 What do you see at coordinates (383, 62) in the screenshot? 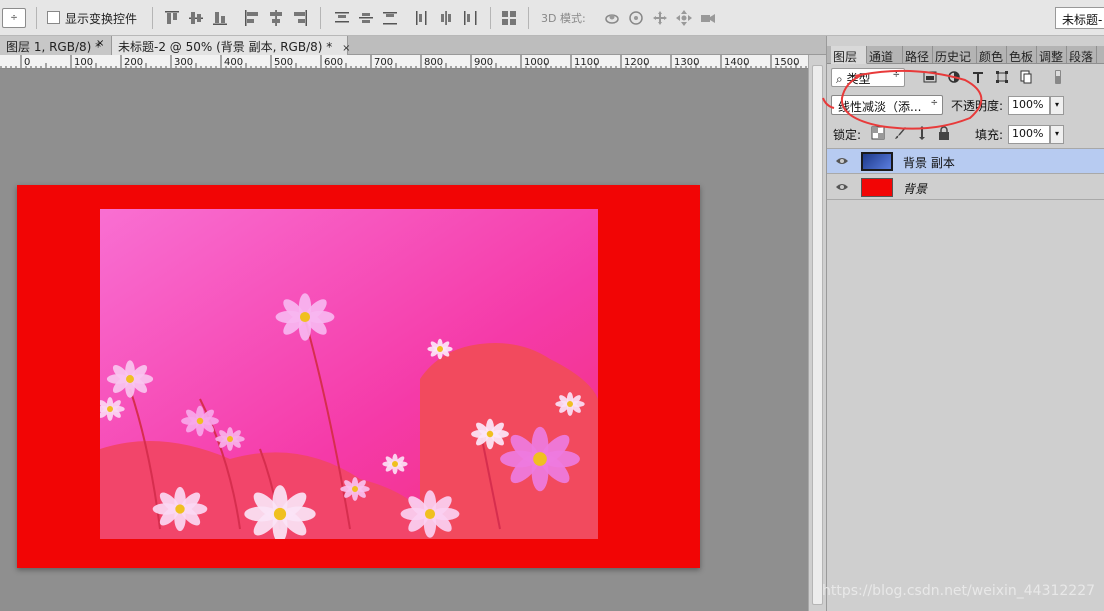
I see `ruler-tick-label: 700` at bounding box center [383, 62].